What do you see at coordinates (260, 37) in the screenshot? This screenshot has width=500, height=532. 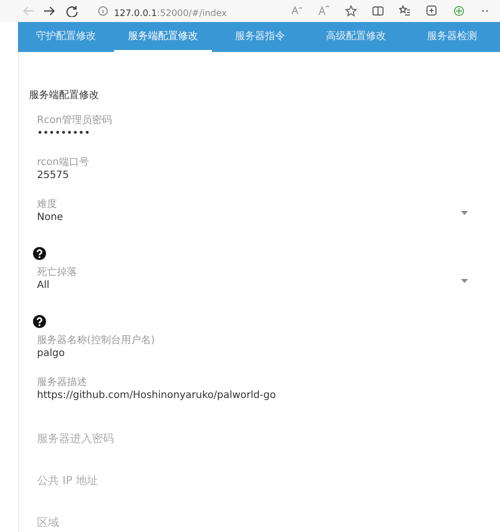 I see `nav-tab: 服务器指令` at bounding box center [260, 37].